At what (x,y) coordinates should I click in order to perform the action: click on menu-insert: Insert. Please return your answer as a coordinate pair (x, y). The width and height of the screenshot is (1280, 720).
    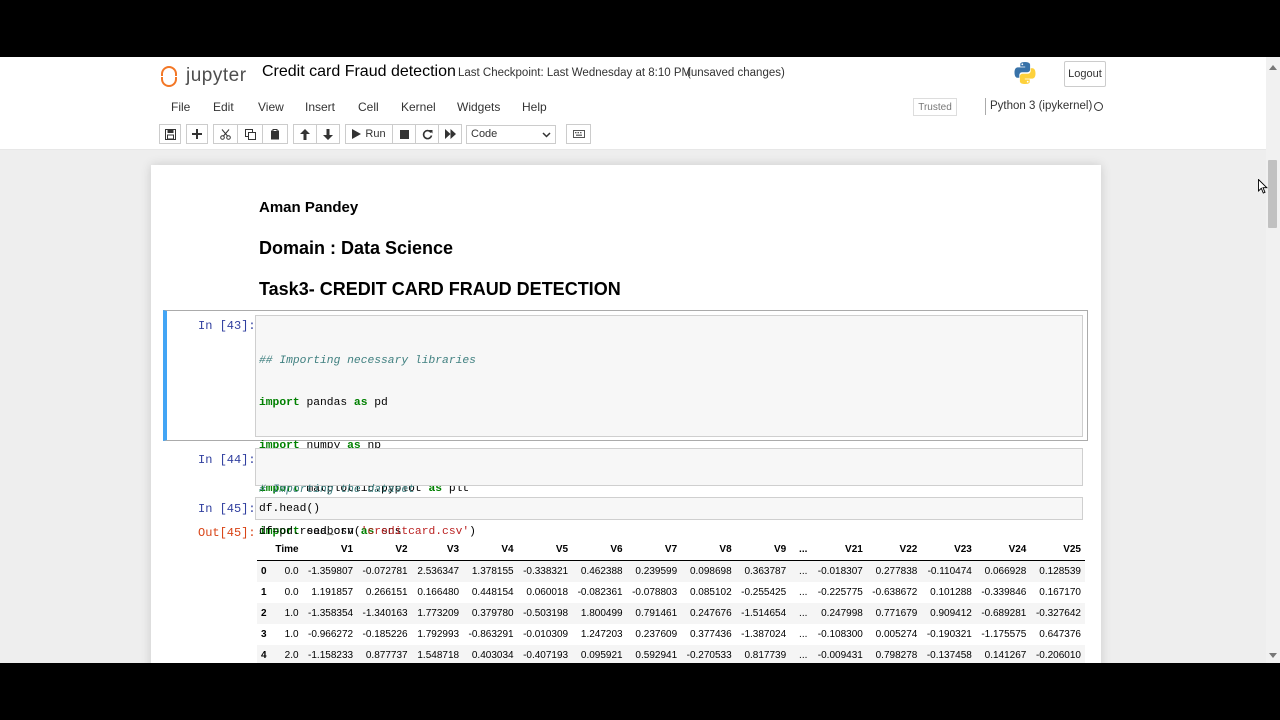
    Looking at the image, I should click on (320, 107).